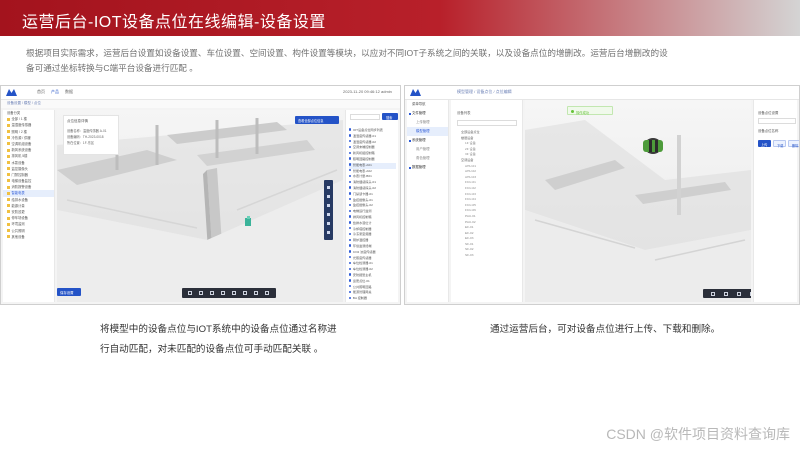 The image size is (800, 450). Describe the element at coordinates (777, 121) in the screenshot. I see `point-name-input` at that location.